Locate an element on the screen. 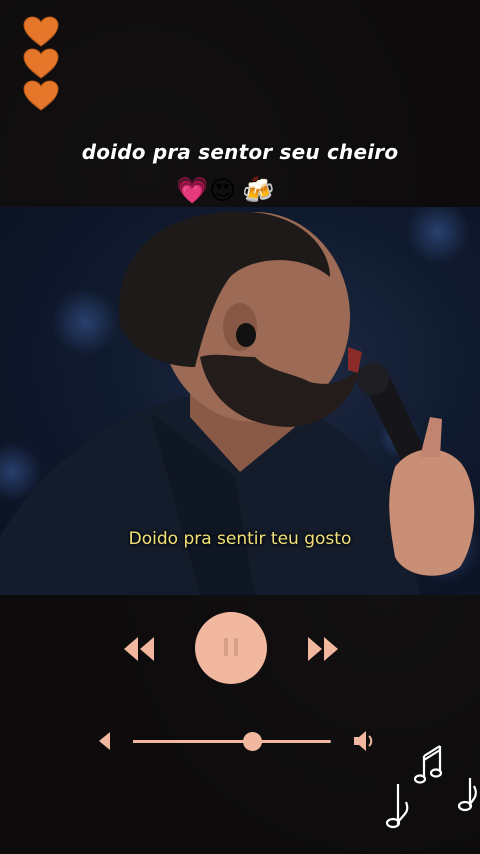  volume-high-icon is located at coordinates (364, 741).